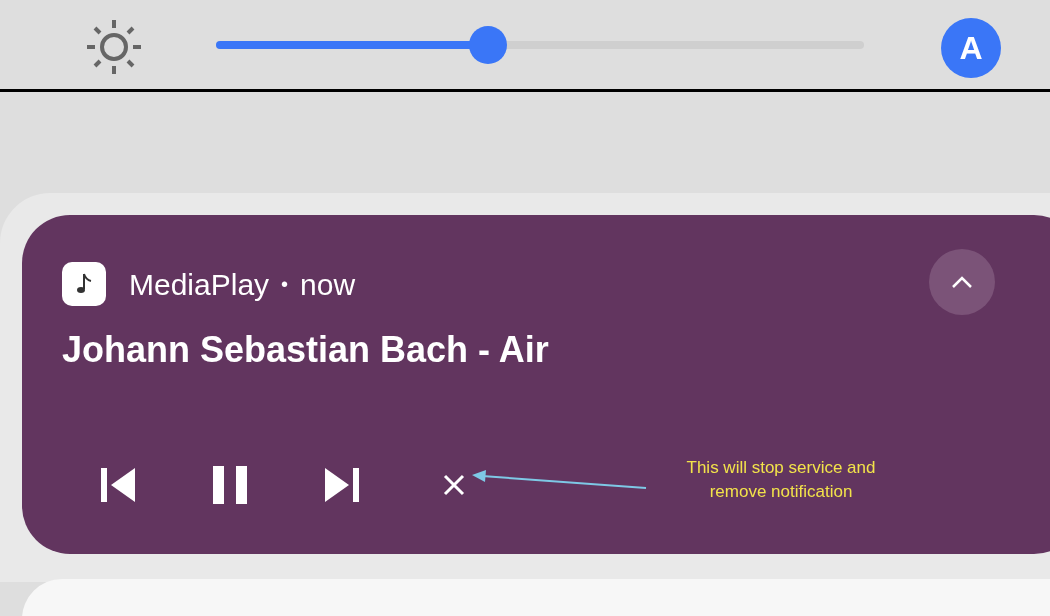  What do you see at coordinates (306, 350) in the screenshot?
I see `track-title: Johann Sebastian Bach - Air` at bounding box center [306, 350].